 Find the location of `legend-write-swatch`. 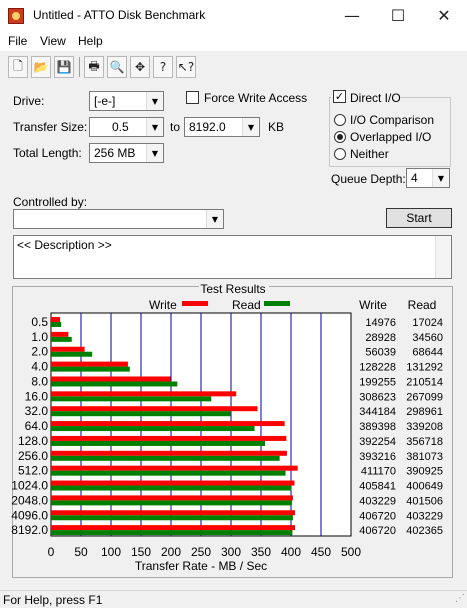

legend-write-swatch is located at coordinates (195, 303).